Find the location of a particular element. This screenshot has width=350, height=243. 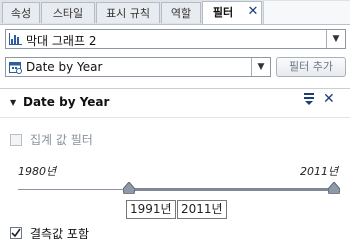

data-item-select-value: Date by Year is located at coordinates (64, 67).